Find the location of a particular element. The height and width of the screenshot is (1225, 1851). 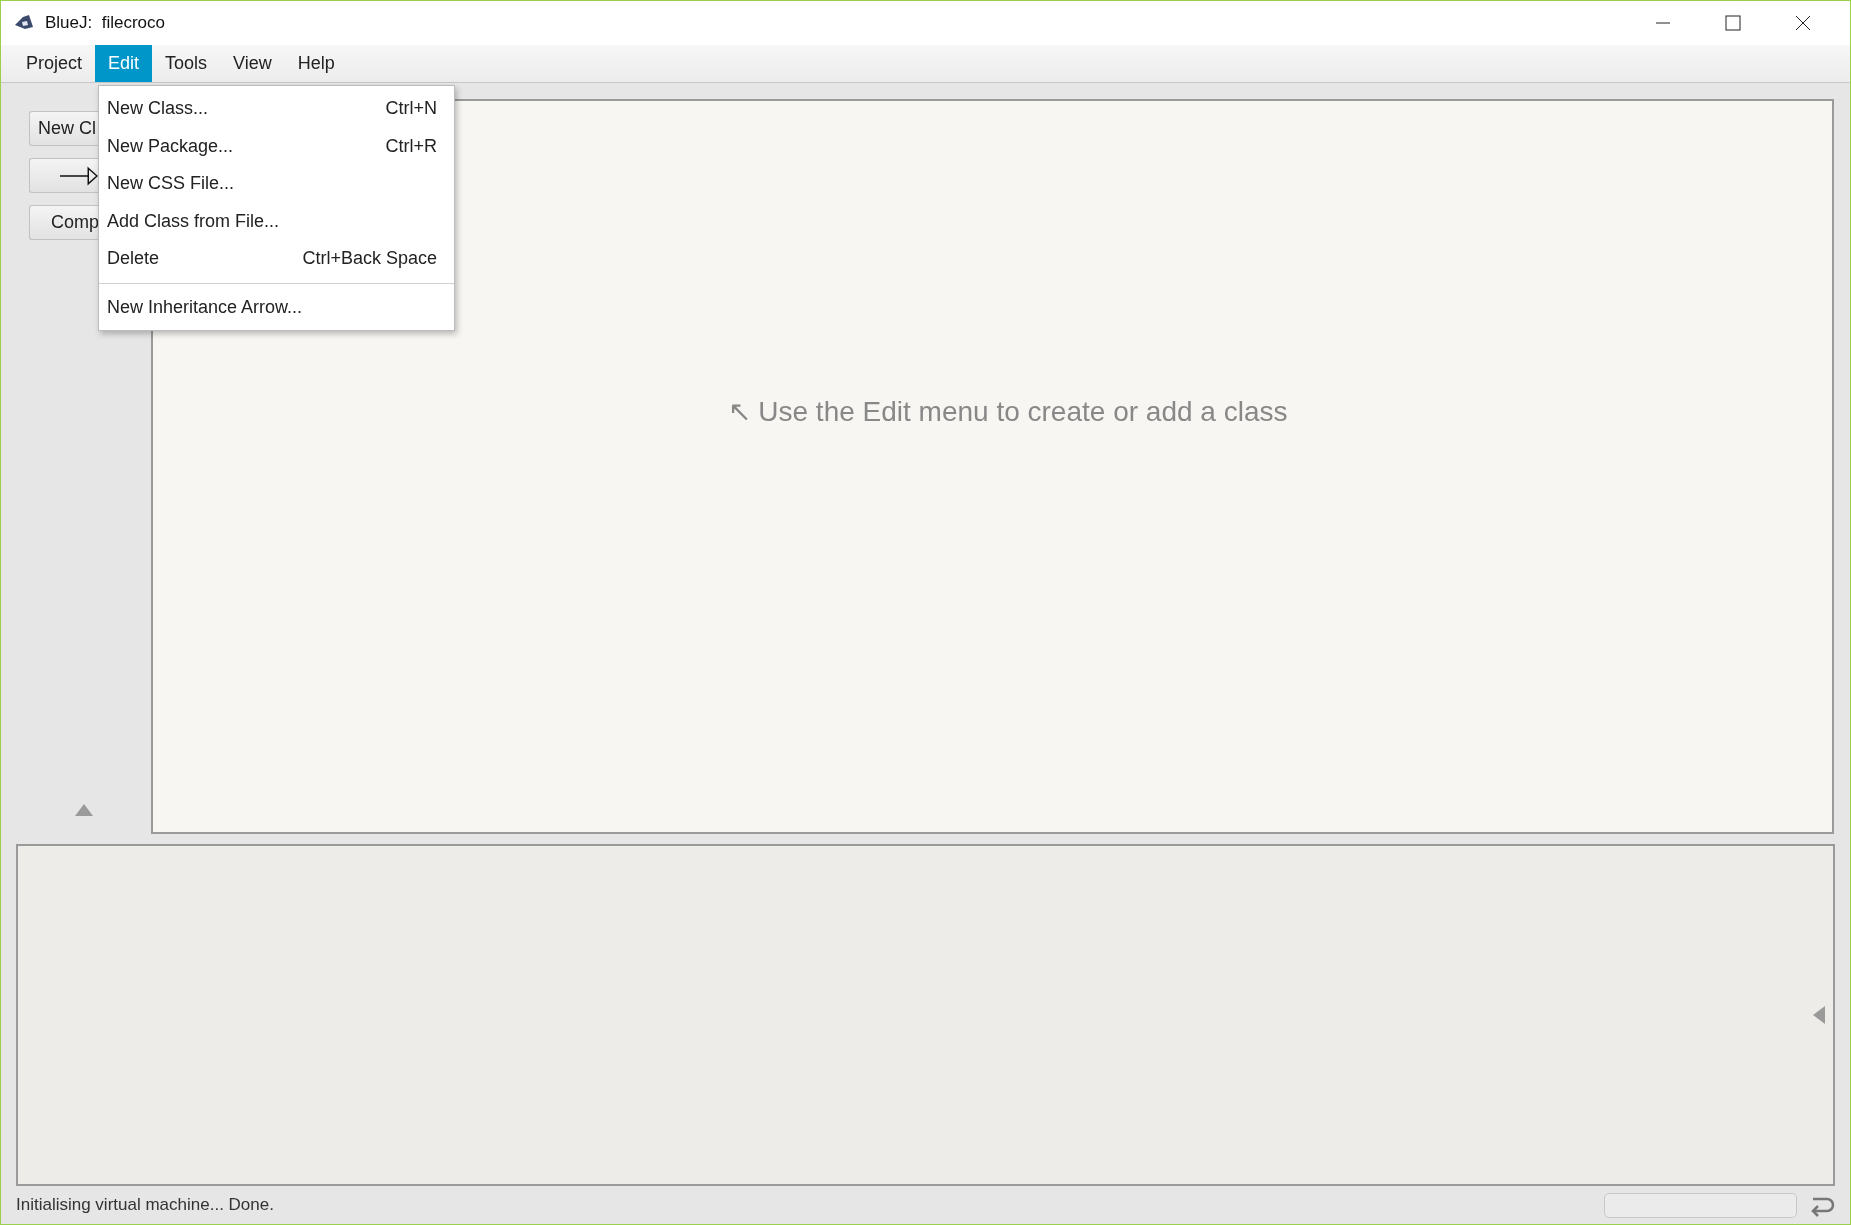

menu-item: Tools is located at coordinates (186, 63).